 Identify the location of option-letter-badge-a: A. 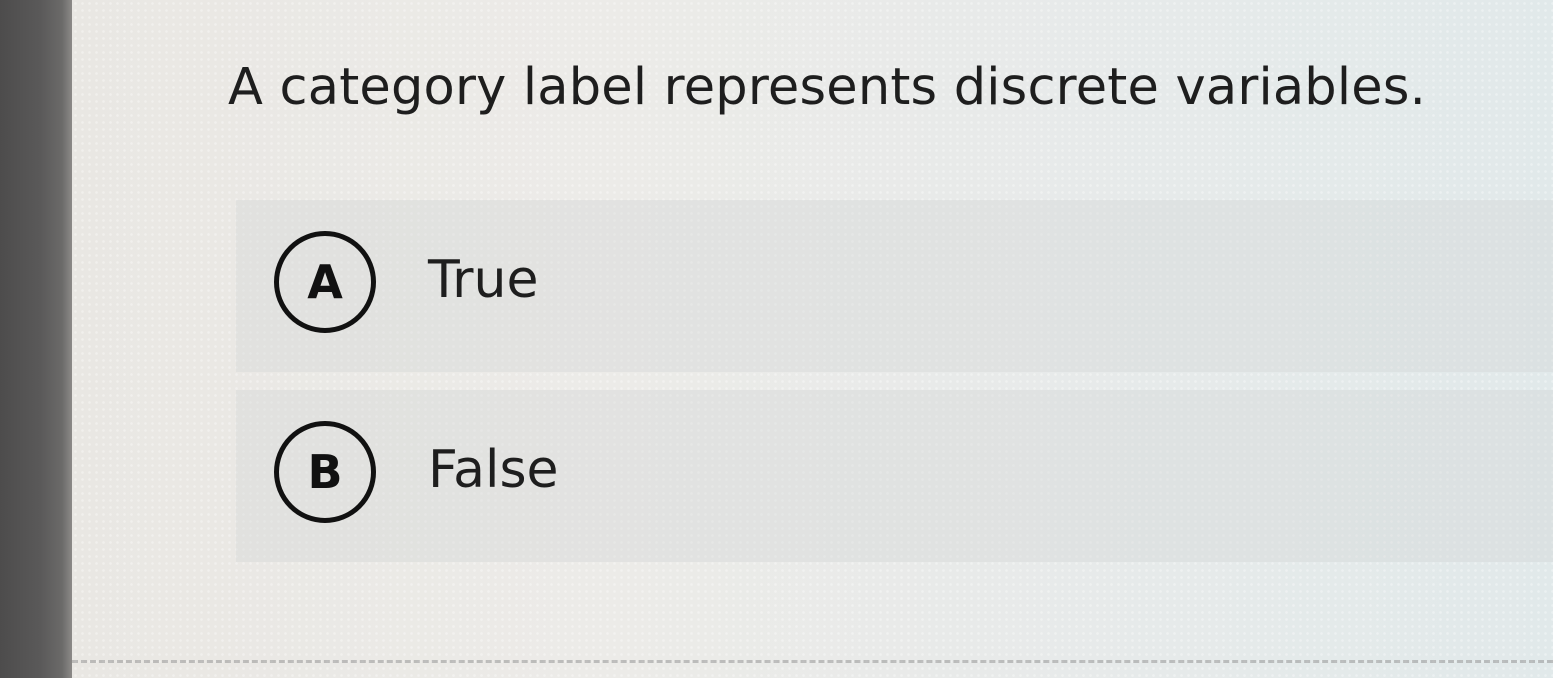
(325, 282).